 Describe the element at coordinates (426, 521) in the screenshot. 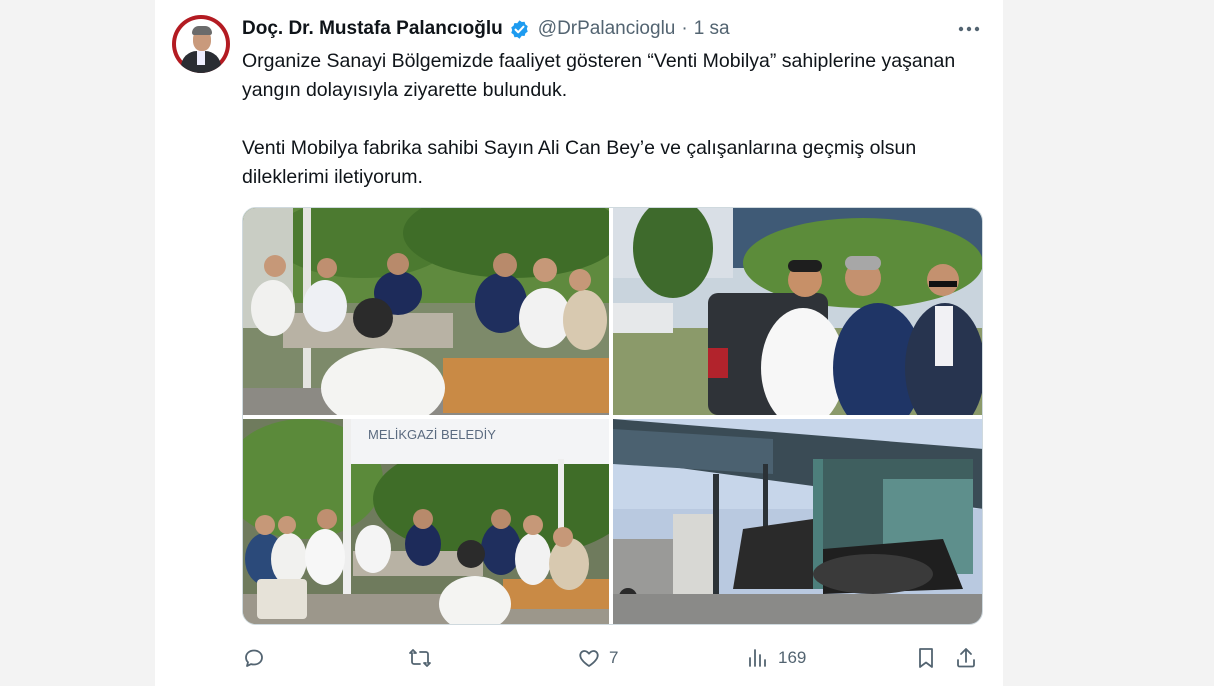

I see `photo-tent-group: MELİKGAZİ BELEDİY` at that location.